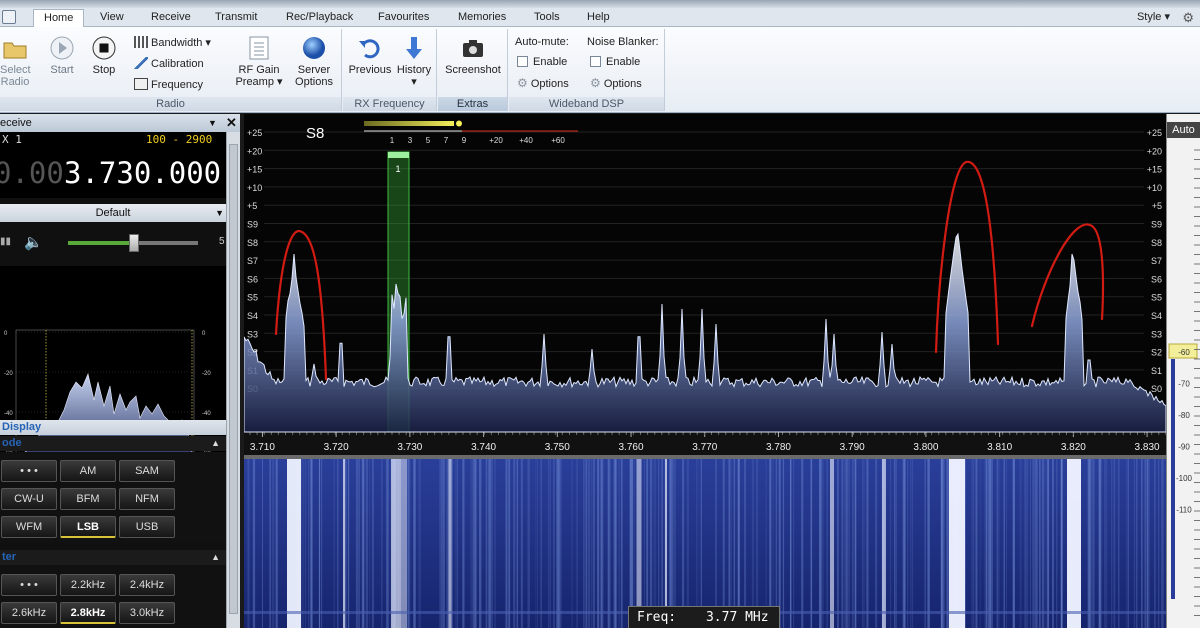  Describe the element at coordinates (147, 499) in the screenshot. I see `mode-button: NFM` at that location.